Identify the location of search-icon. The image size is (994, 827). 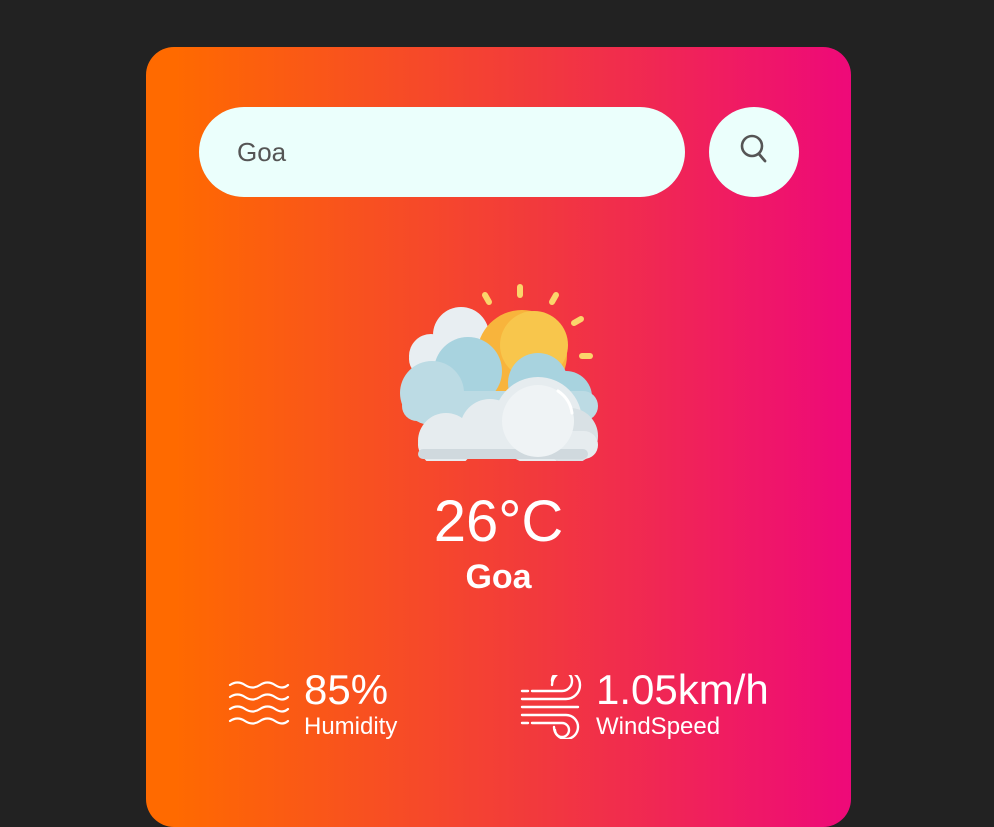
(753, 148).